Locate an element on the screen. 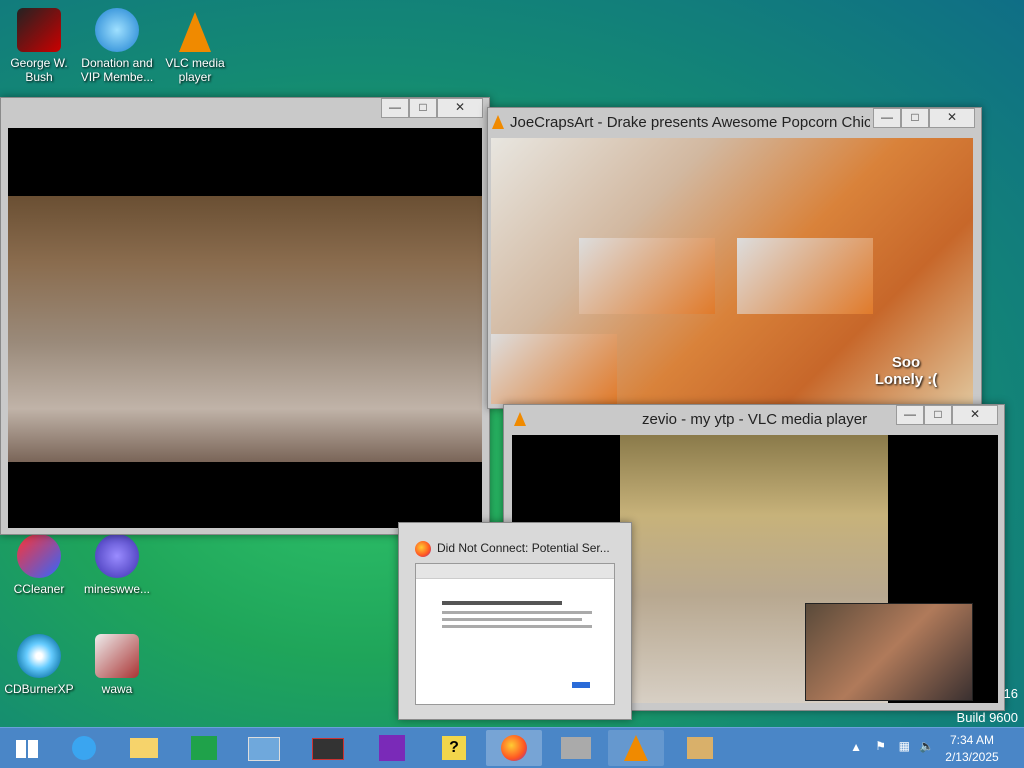 The height and width of the screenshot is (768, 1024). taskbar-search is located at coordinates (392, 748).